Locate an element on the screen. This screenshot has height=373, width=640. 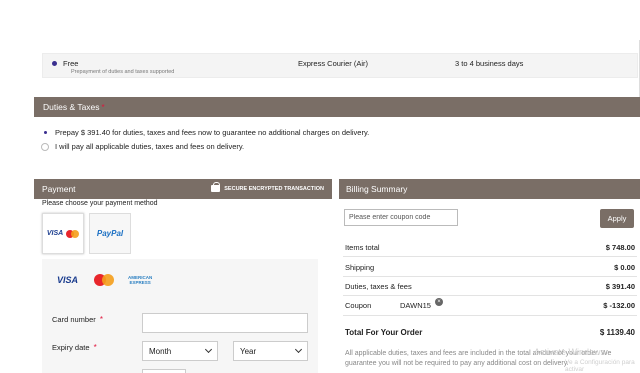
paypal-logo-icon: PayPal is located at coordinates (110, 233).